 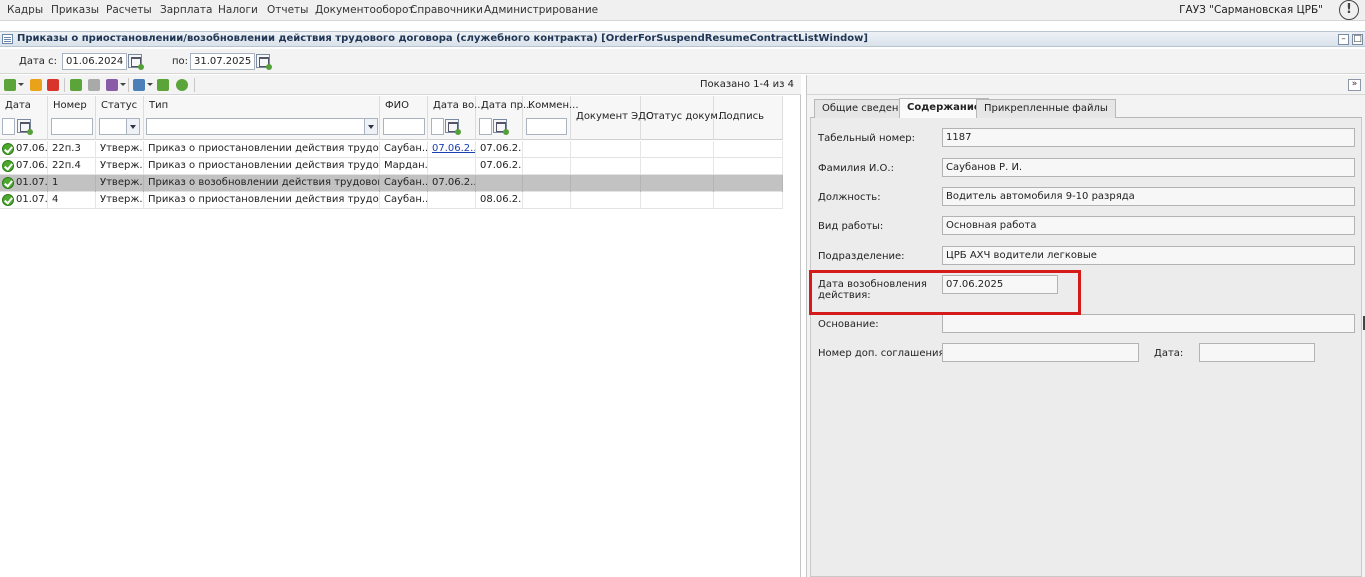 What do you see at coordinates (1251, 10) in the screenshot?
I see `organization-name: ГАУЗ "Сармановская ЦРБ"` at bounding box center [1251, 10].